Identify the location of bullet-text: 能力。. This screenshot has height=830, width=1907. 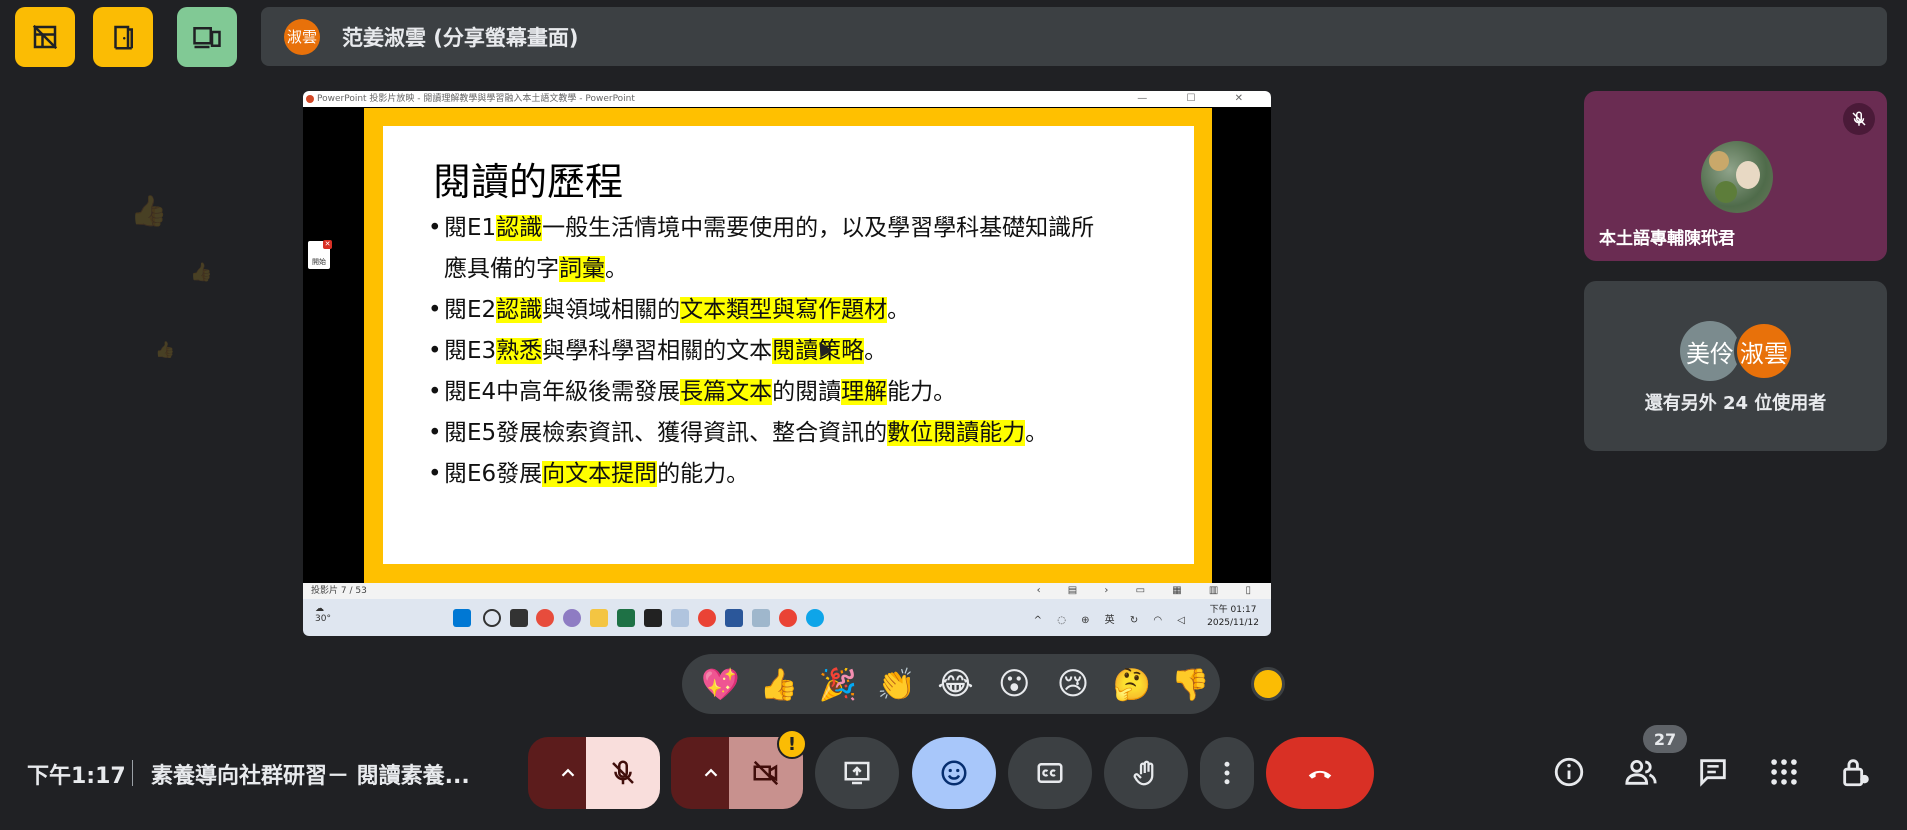
(922, 392).